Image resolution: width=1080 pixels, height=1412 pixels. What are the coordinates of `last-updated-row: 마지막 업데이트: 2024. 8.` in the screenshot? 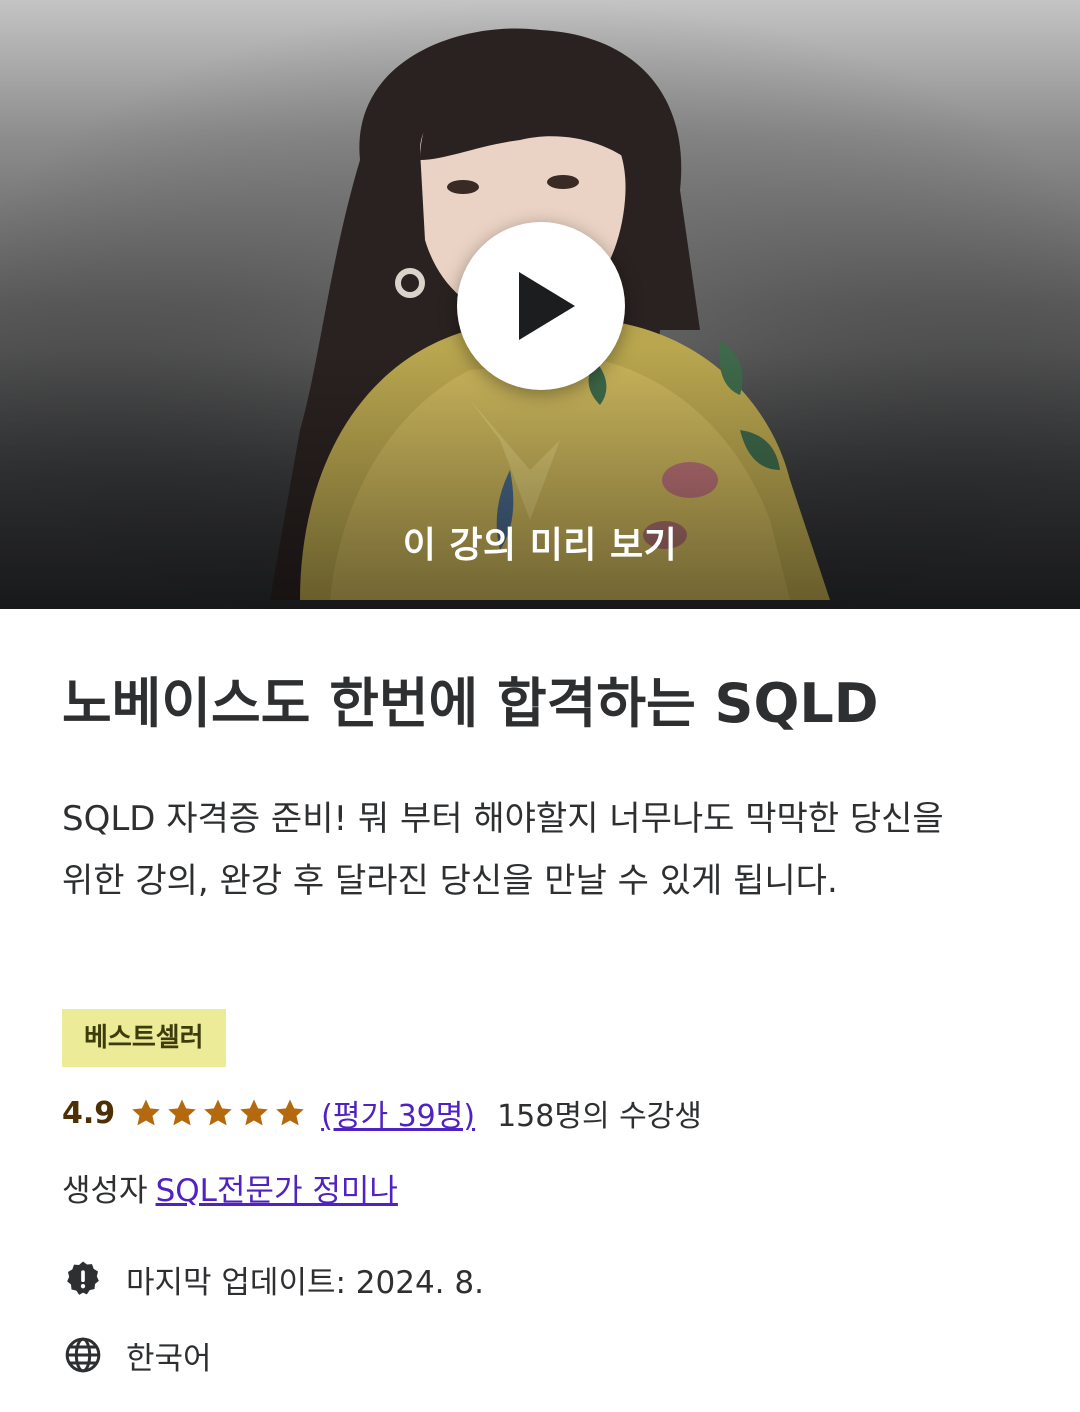 It's located at (273, 1279).